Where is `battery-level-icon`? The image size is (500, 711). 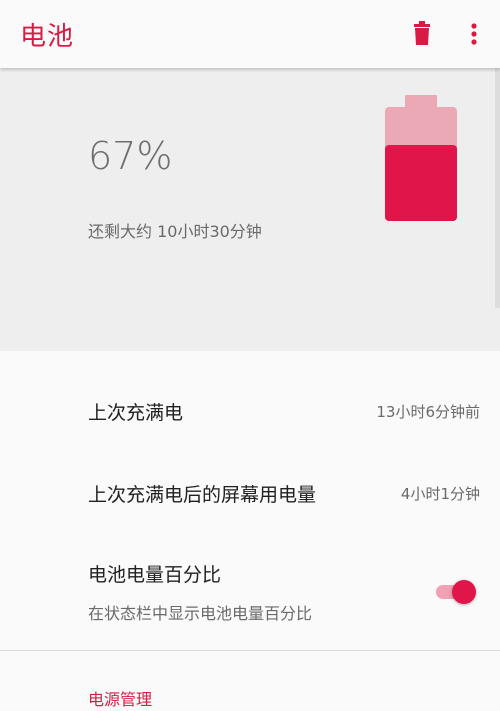 battery-level-icon is located at coordinates (421, 158).